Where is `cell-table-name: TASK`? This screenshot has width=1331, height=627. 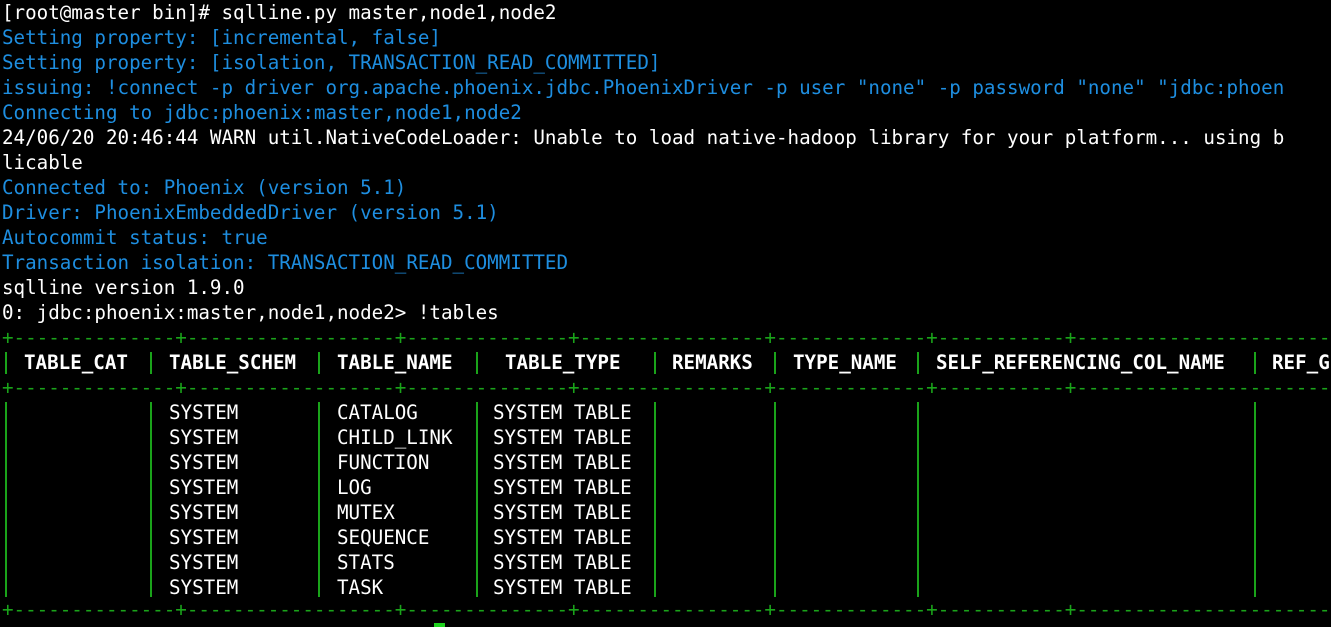
cell-table-name: TASK is located at coordinates (360, 587).